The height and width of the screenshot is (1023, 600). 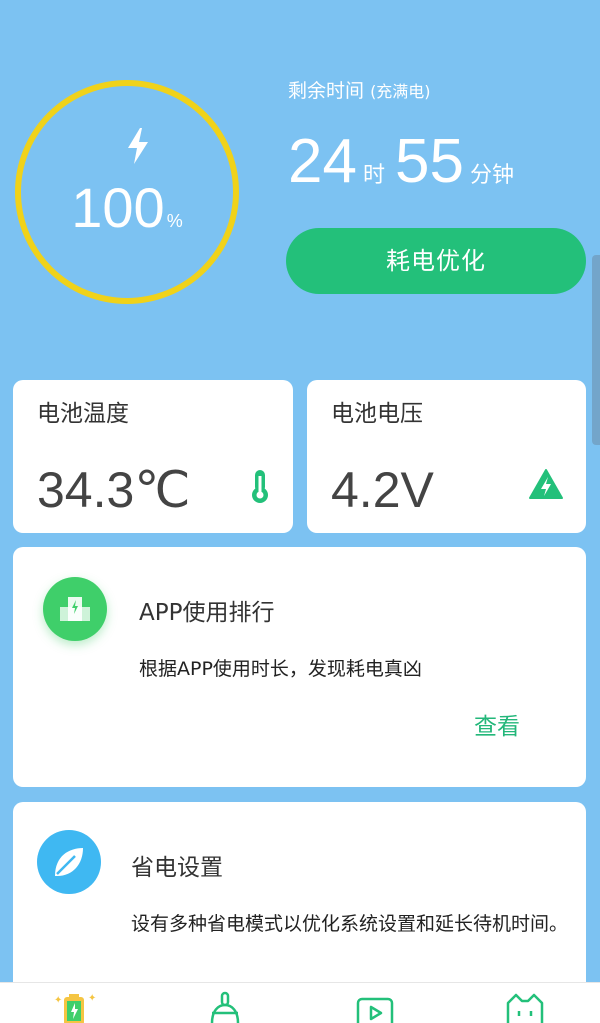 What do you see at coordinates (300, 1002) in the screenshot?
I see `bottom-navigation: ✦ ✦` at bounding box center [300, 1002].